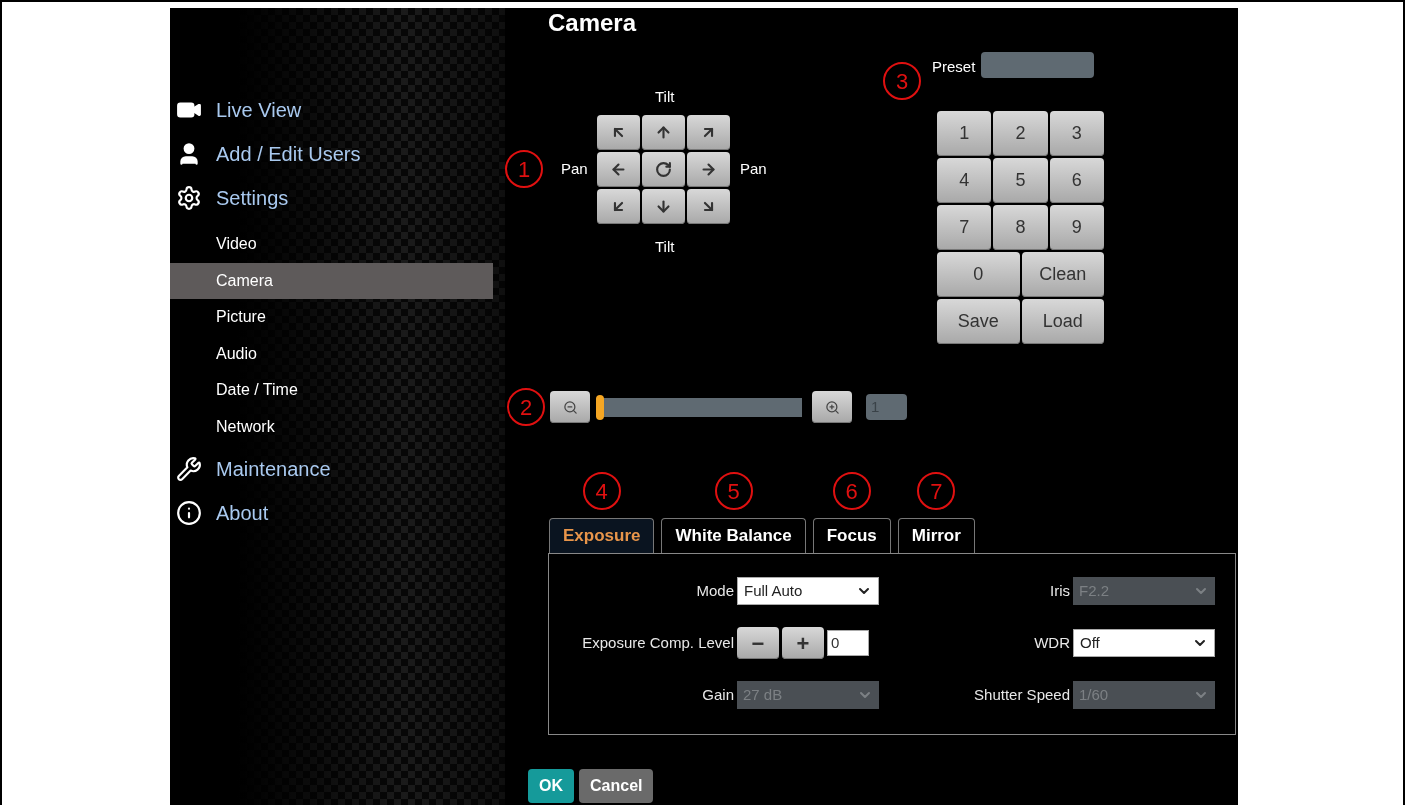 This screenshot has height=805, width=1405. Describe the element at coordinates (936, 491) in the screenshot. I see `annotation-marker: 7` at that location.